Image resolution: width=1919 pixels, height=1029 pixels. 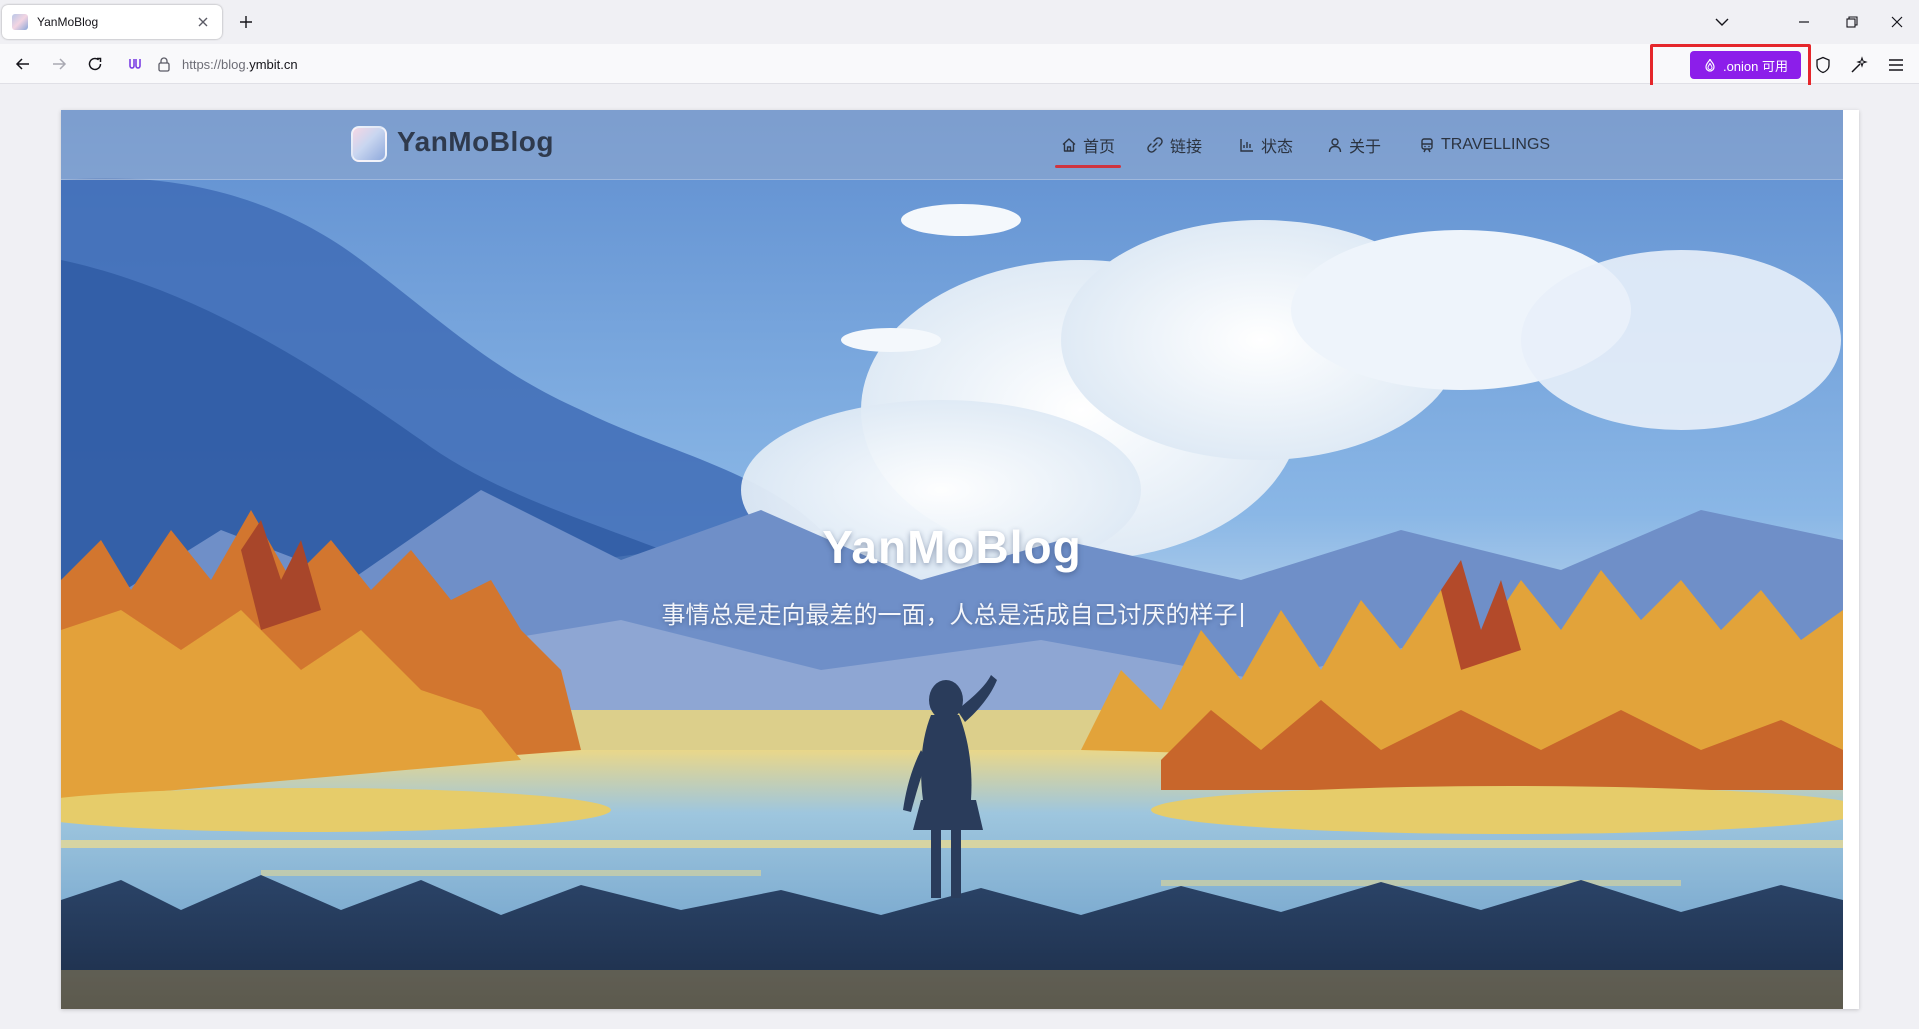 What do you see at coordinates (1155, 145) in the screenshot?
I see `link-icon` at bounding box center [1155, 145].